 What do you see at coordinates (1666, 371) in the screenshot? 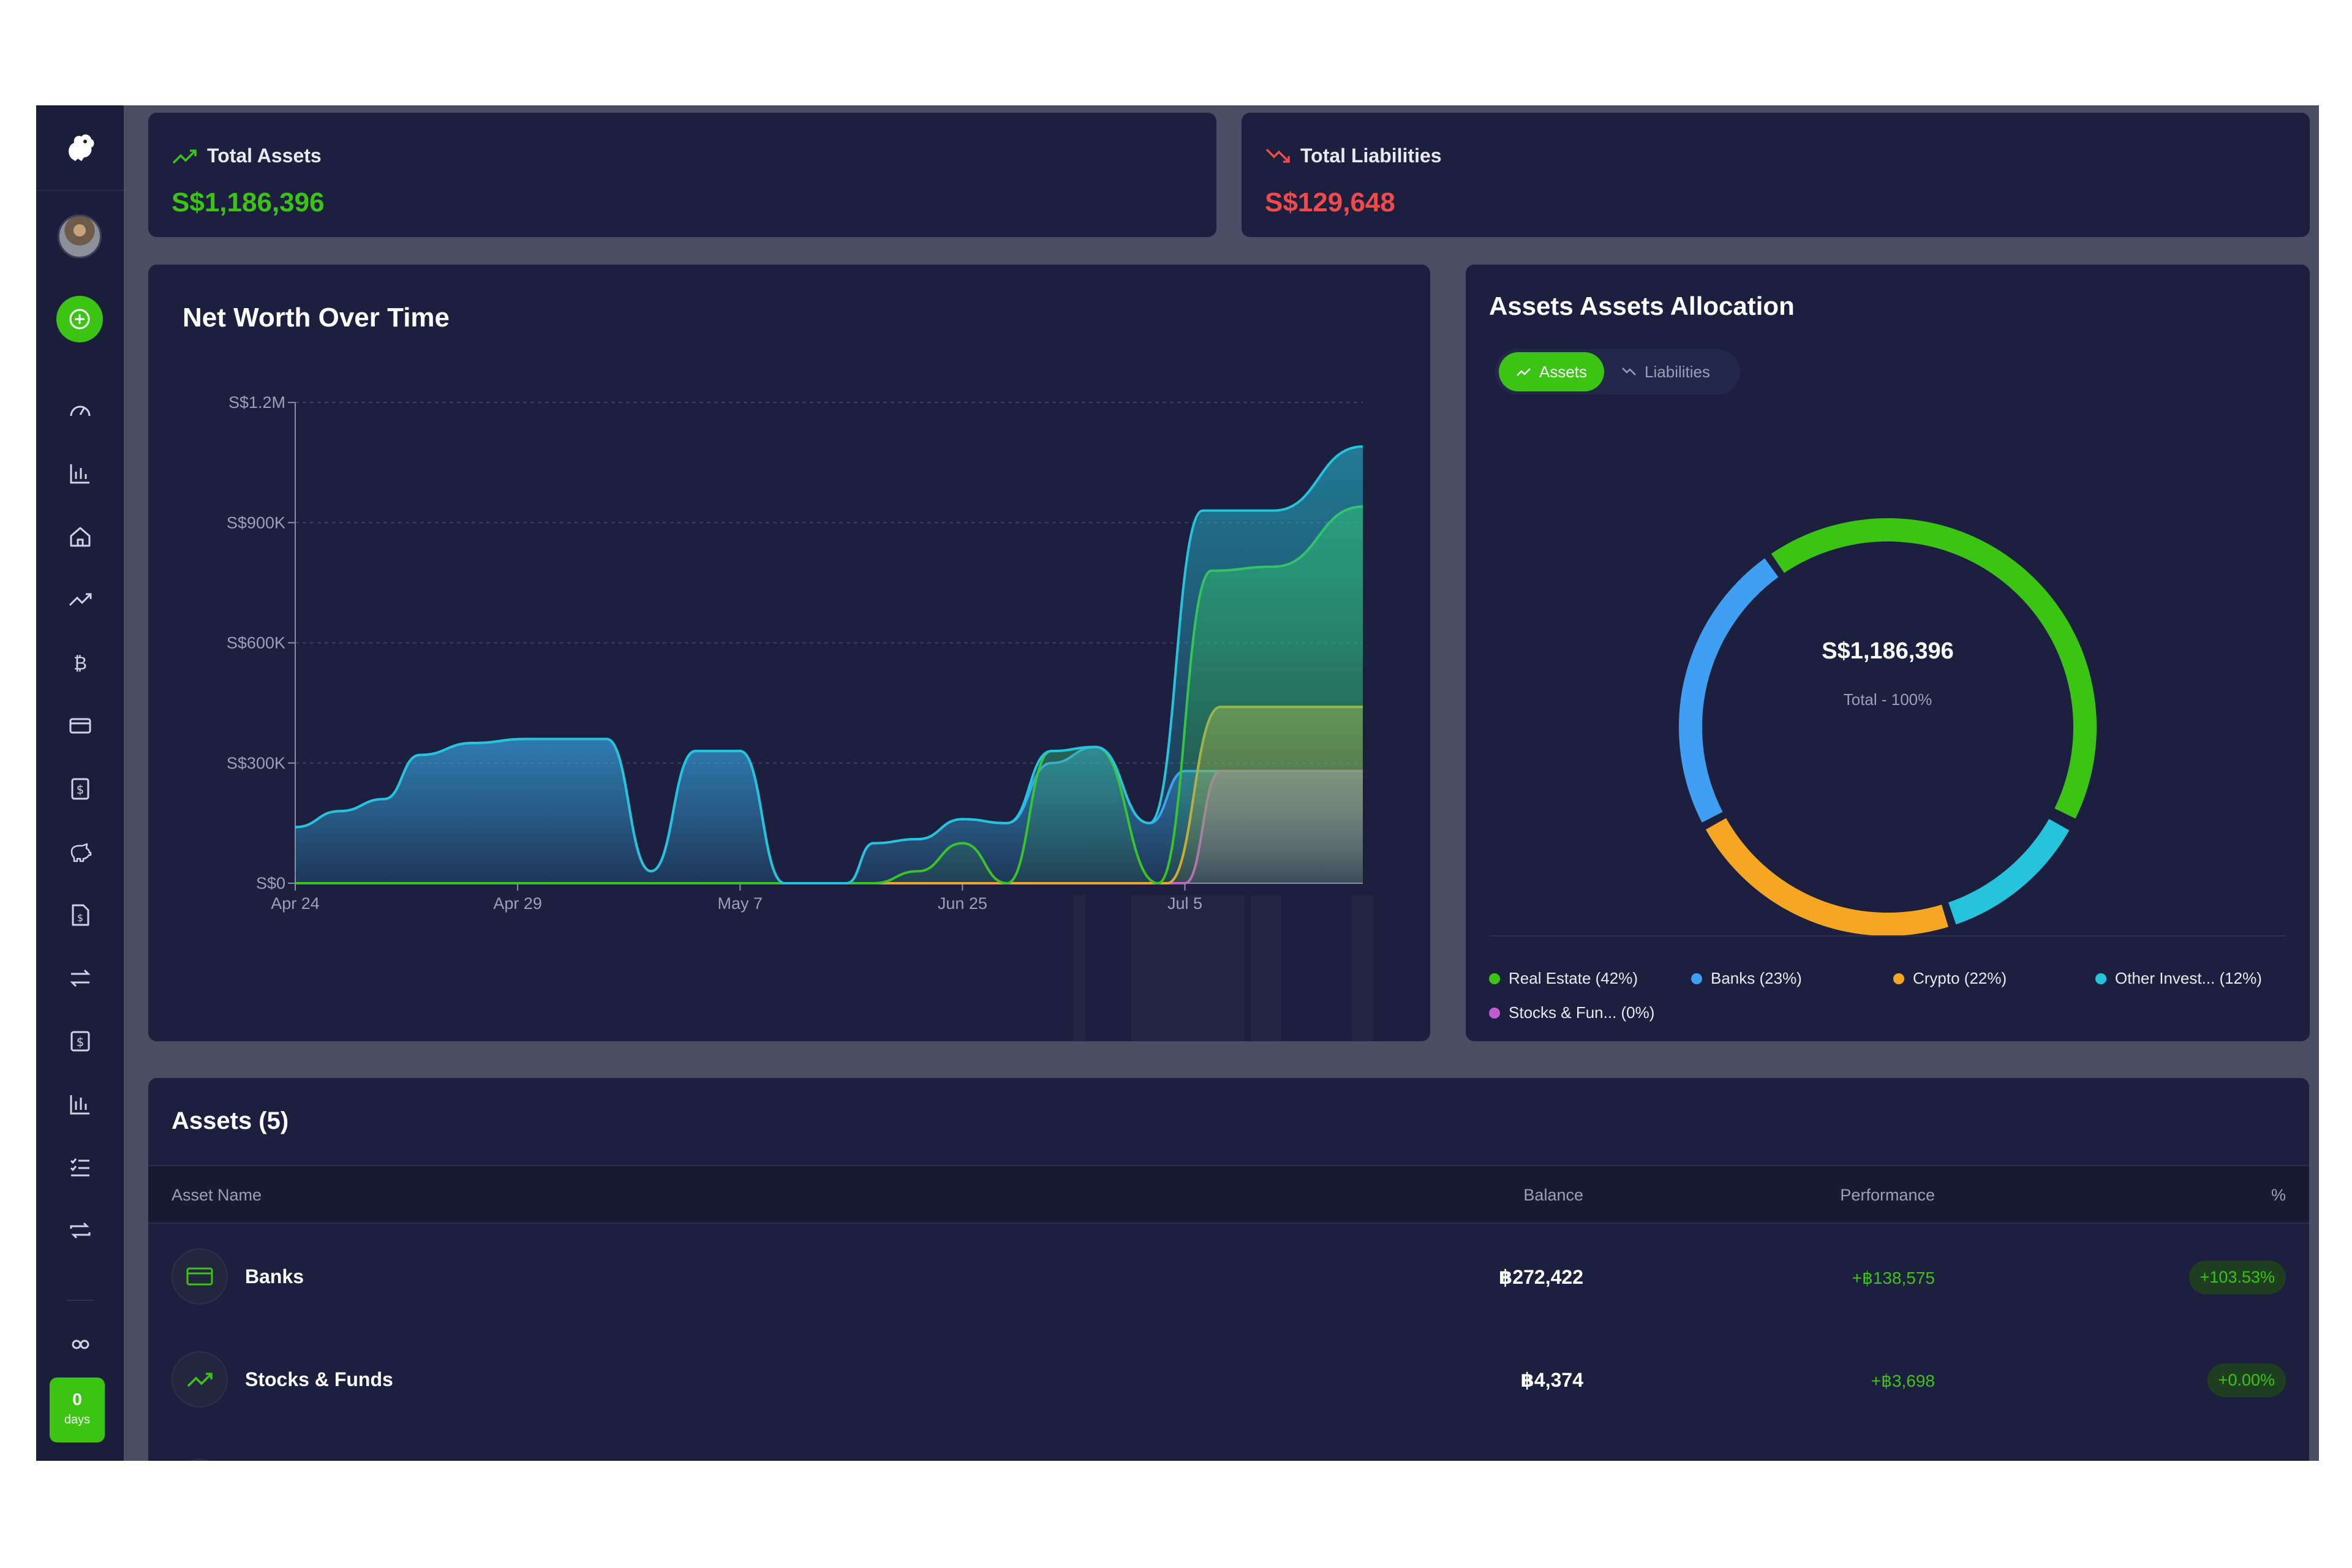
I see `tab-liabilities: Liabilities` at bounding box center [1666, 371].